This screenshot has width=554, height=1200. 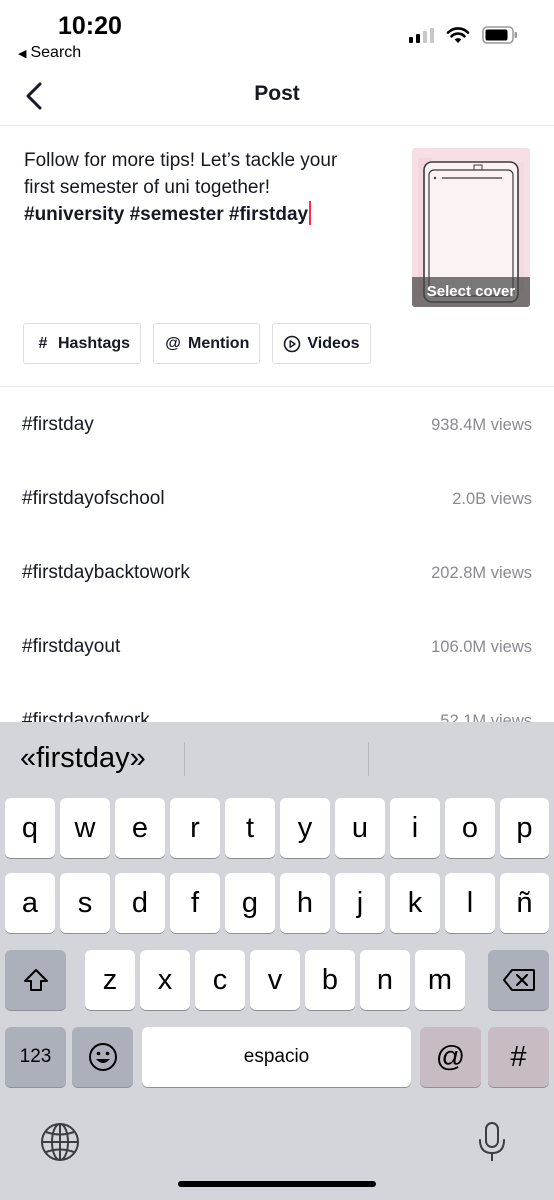 What do you see at coordinates (195, 903) in the screenshot?
I see `key: f` at bounding box center [195, 903].